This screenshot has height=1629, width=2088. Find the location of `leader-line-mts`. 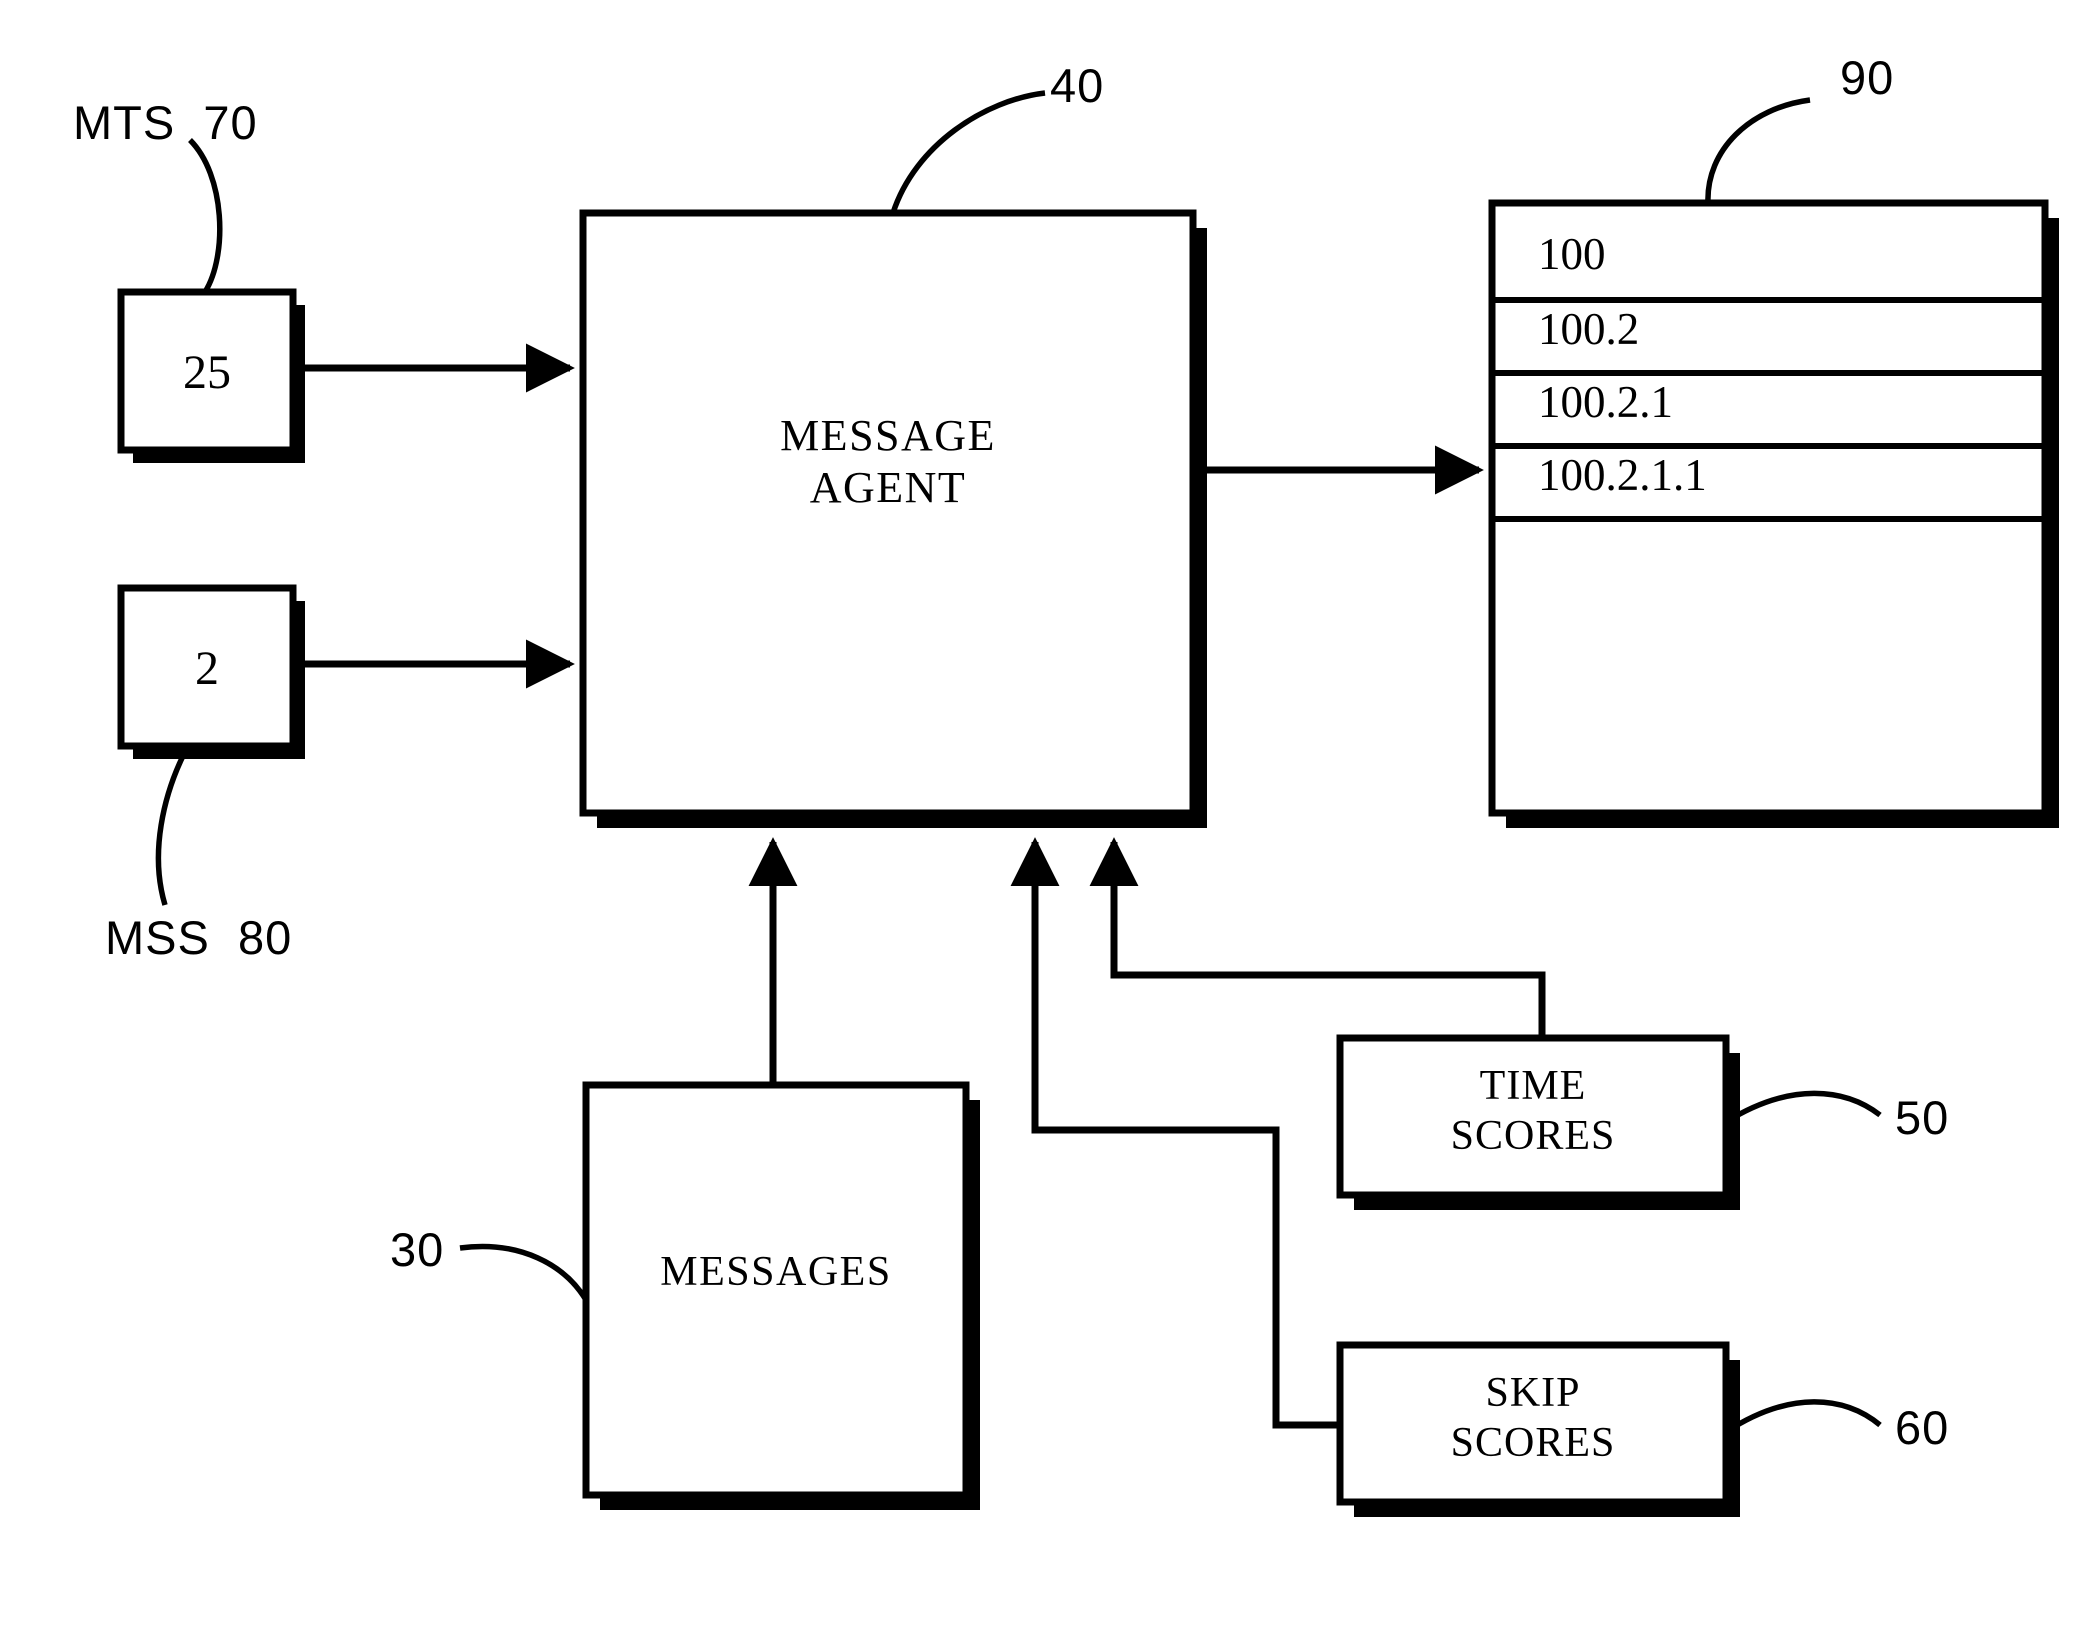

leader-line-mts is located at coordinates (205, 216).